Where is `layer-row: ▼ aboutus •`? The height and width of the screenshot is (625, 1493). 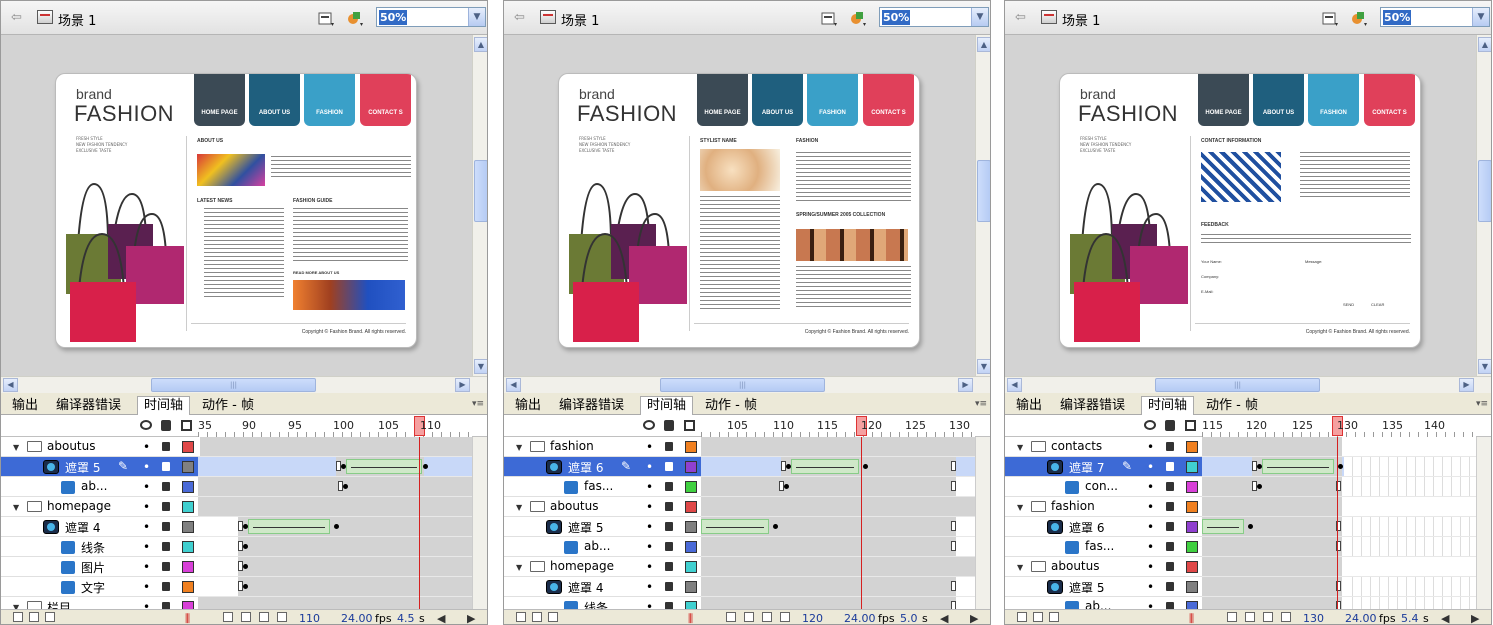 layer-row: ▼ aboutus • is located at coordinates (602, 507).